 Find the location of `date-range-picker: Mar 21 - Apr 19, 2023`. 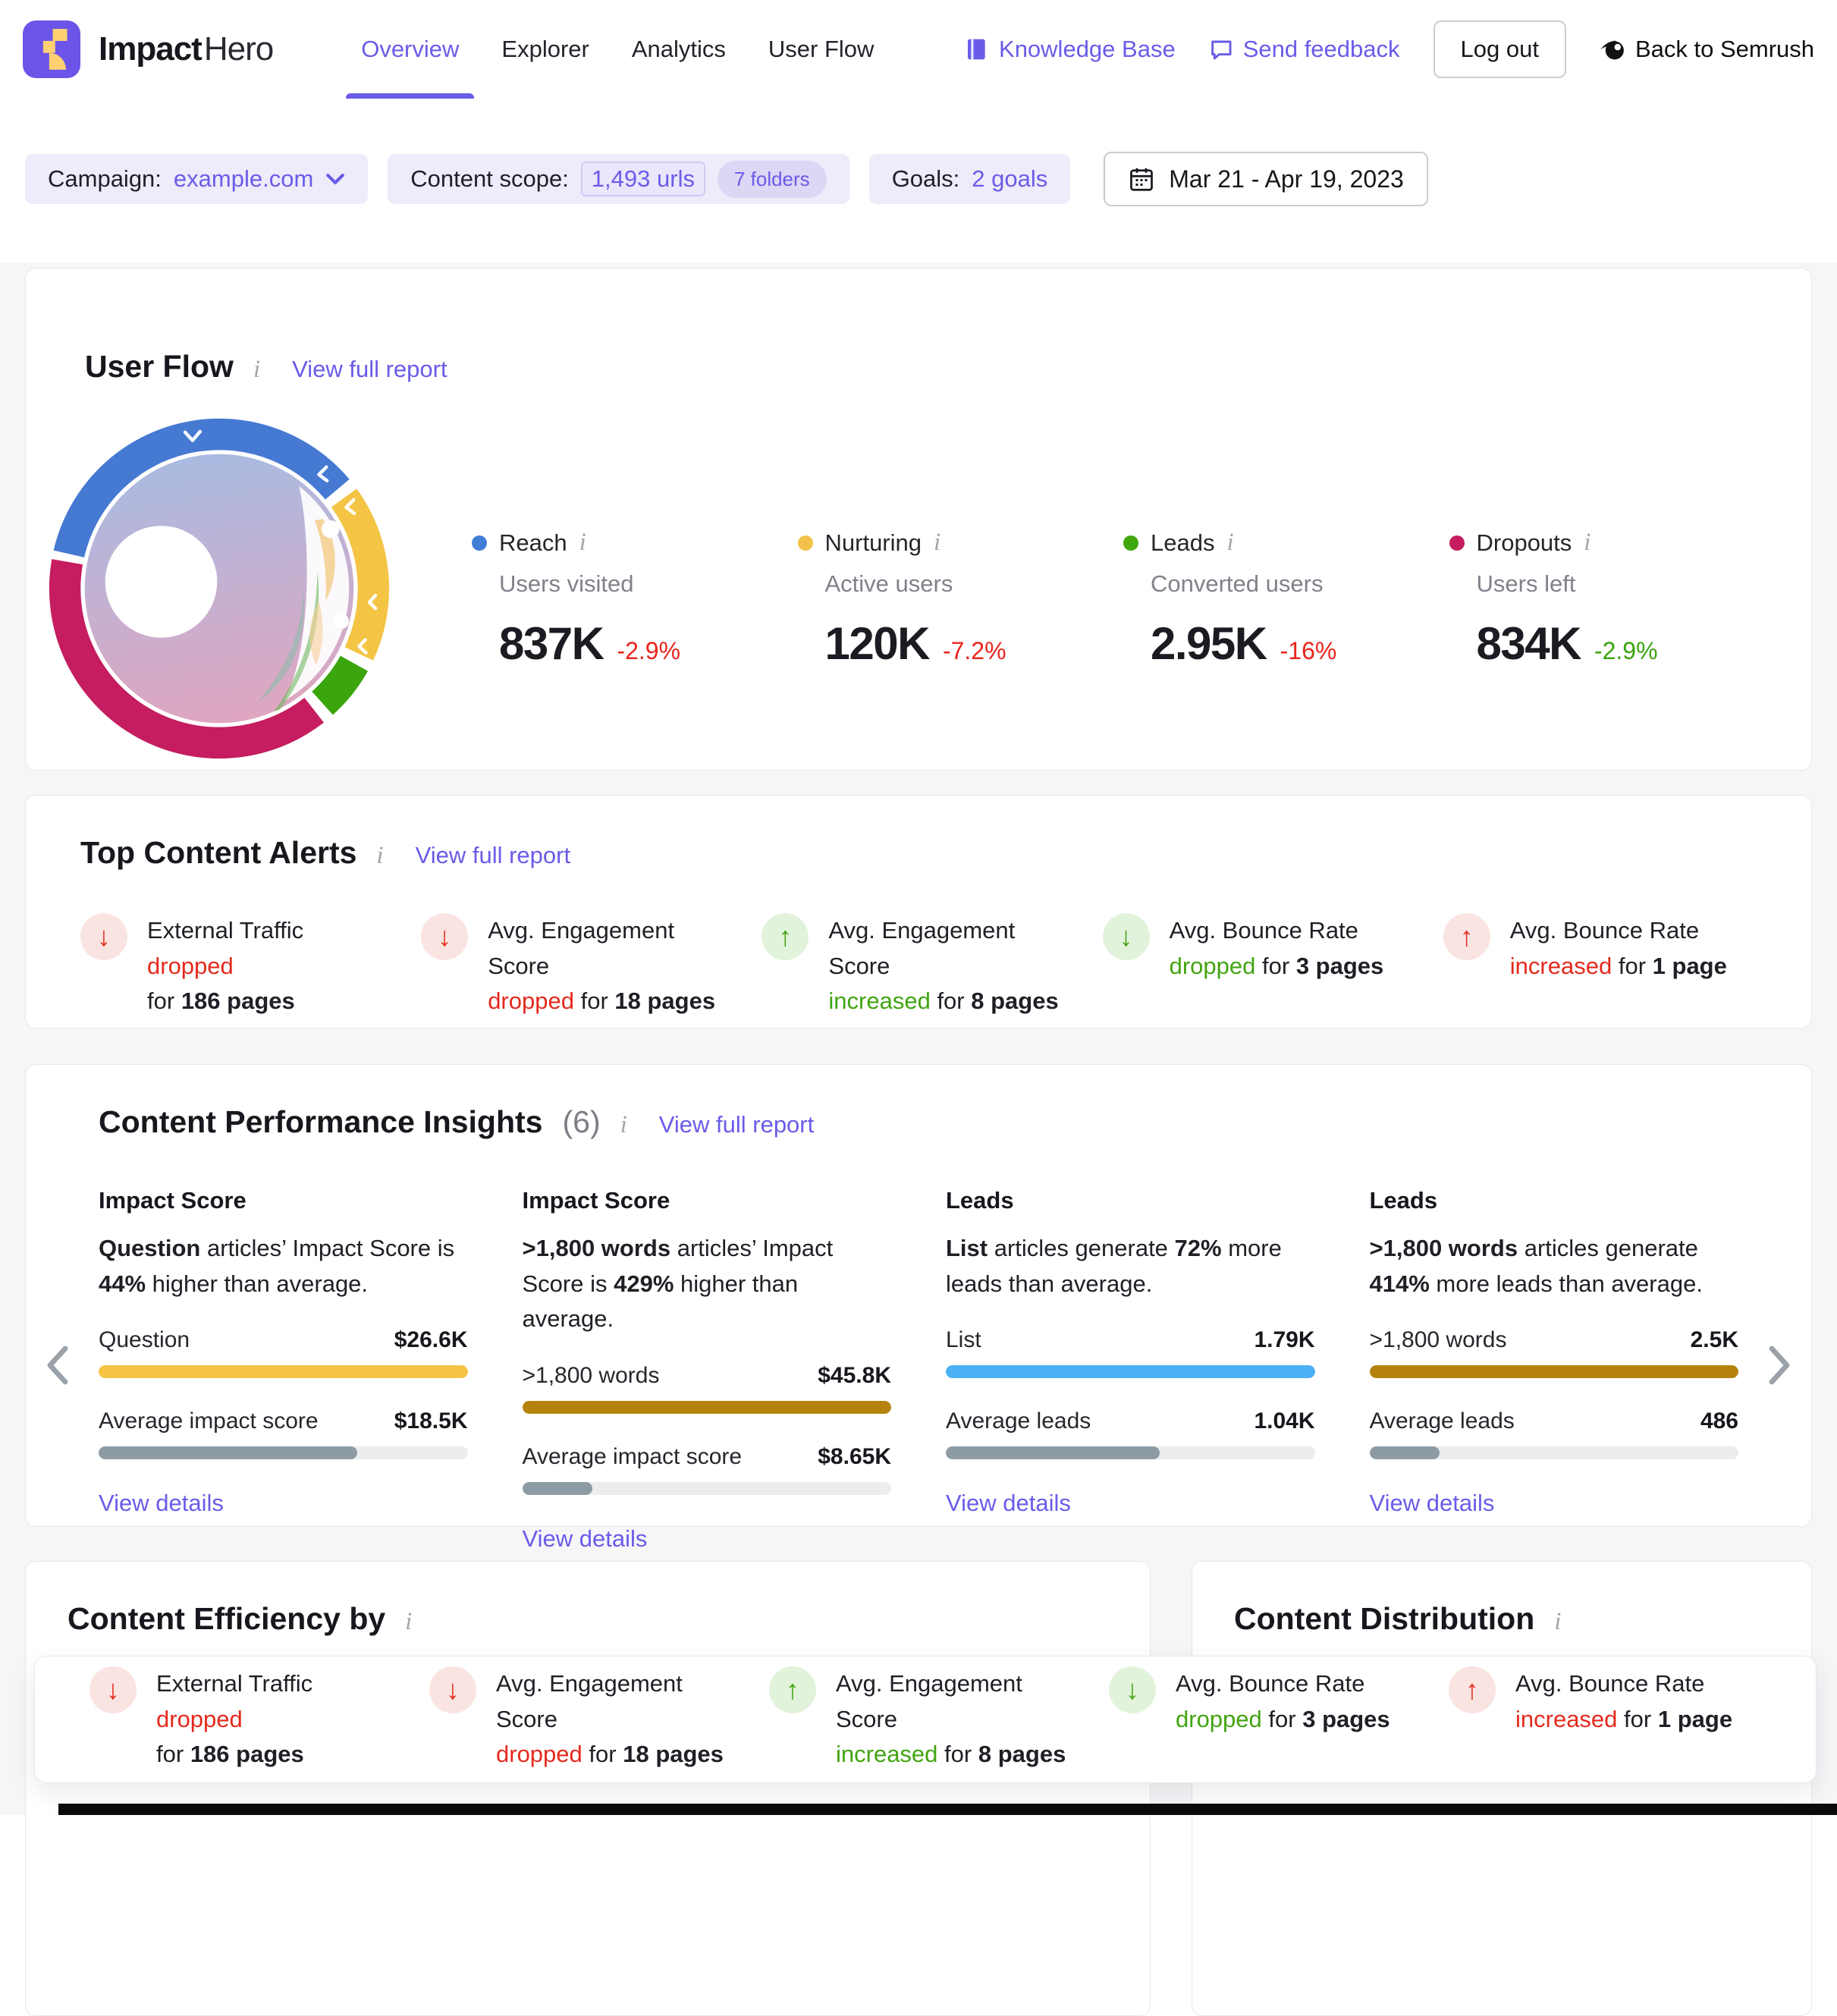

date-range-picker: Mar 21 - Apr 19, 2023 is located at coordinates (1266, 179).